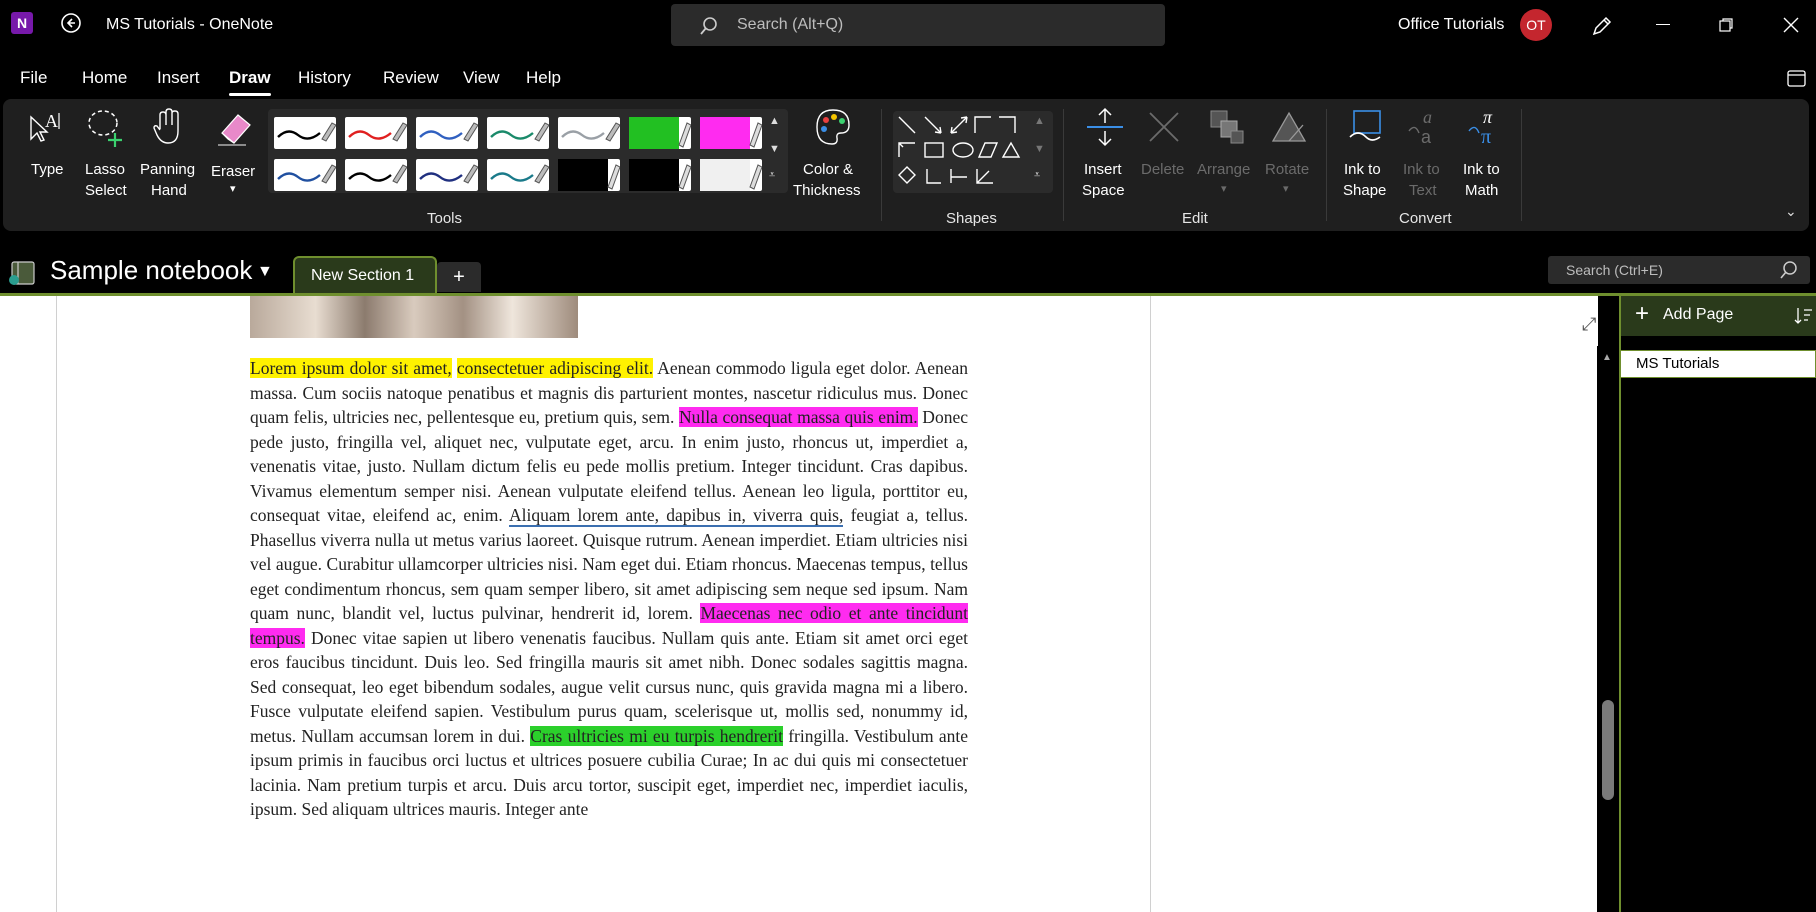 This screenshot has height=912, width=1816. I want to click on menu-review: Review, so click(411, 78).